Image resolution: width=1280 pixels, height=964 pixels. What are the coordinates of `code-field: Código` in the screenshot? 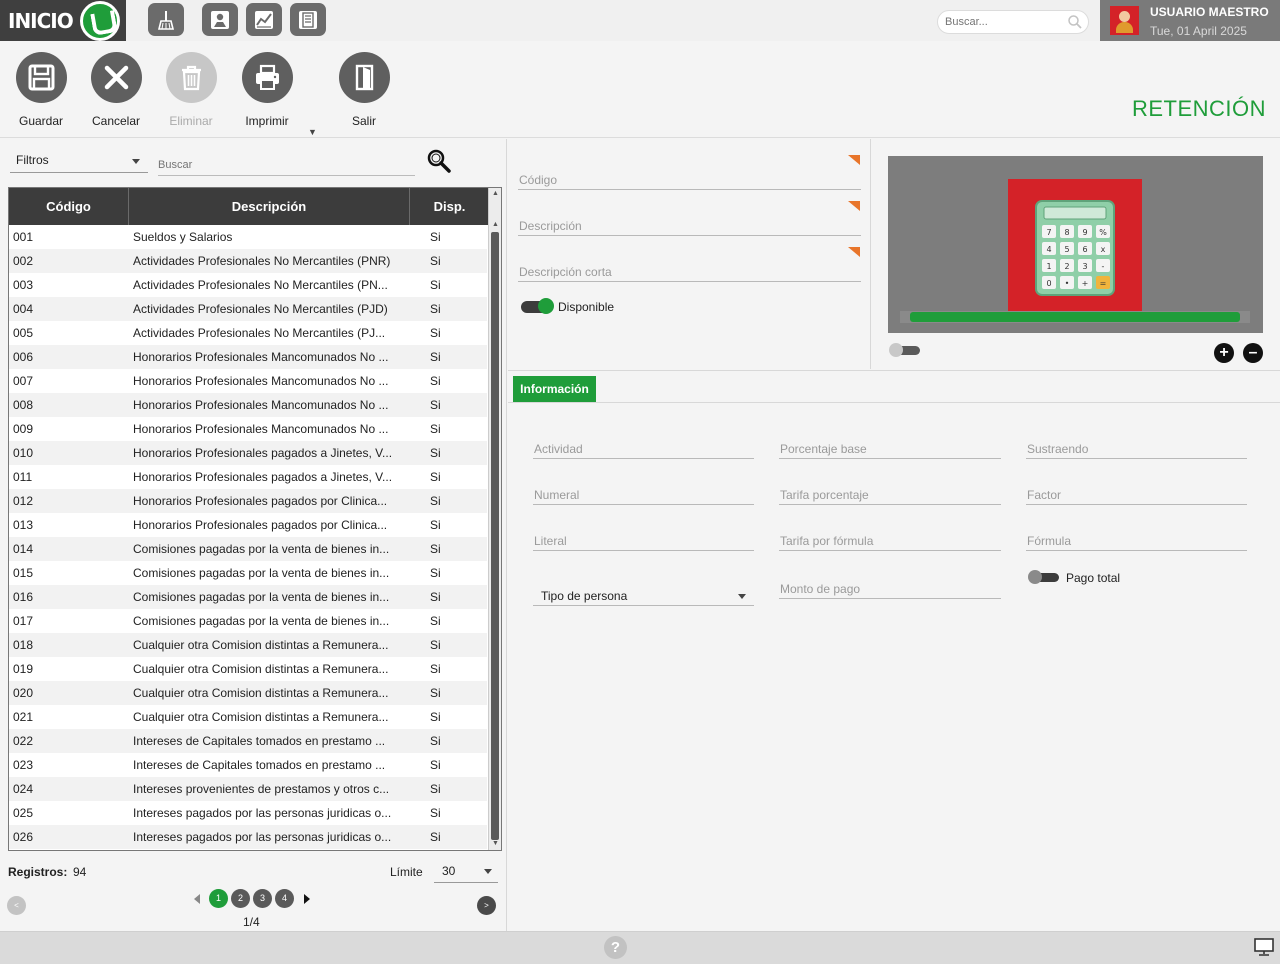 It's located at (689, 180).